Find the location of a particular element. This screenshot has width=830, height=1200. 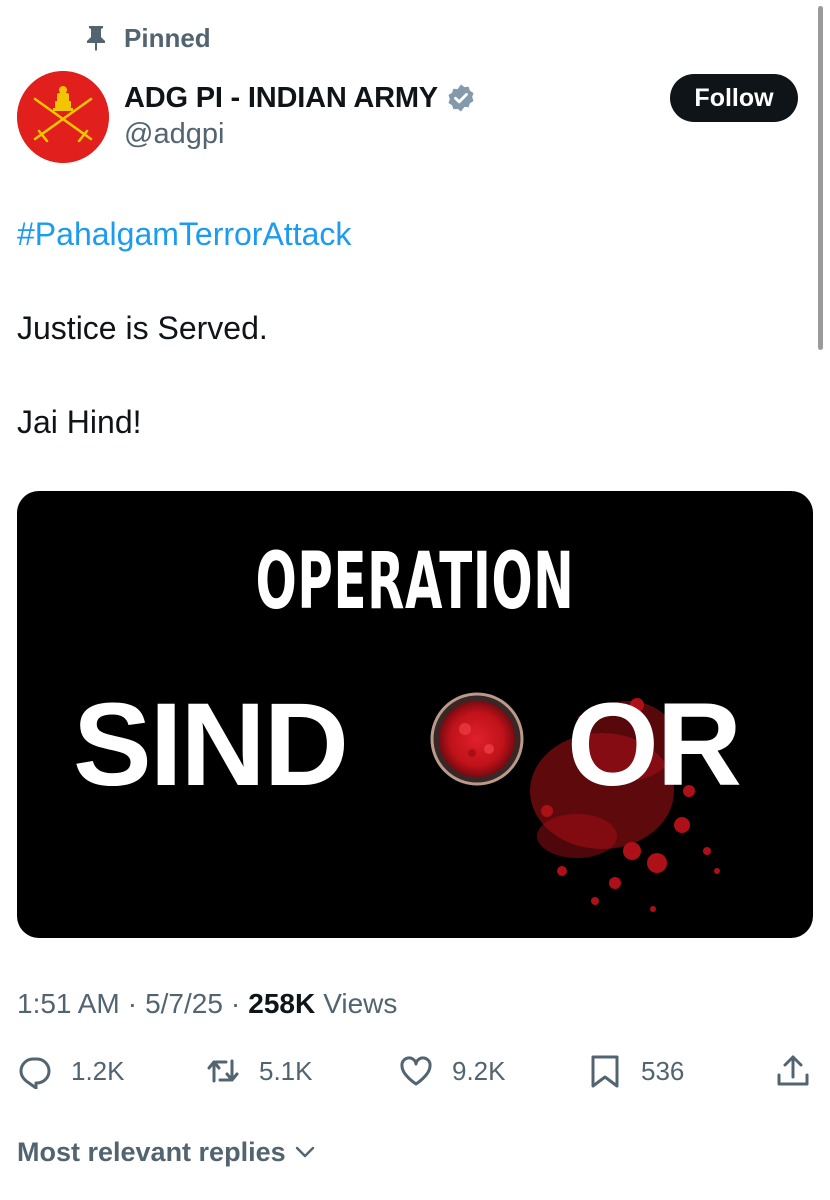

pinned-indicator: Pinned is located at coordinates (147, 38).